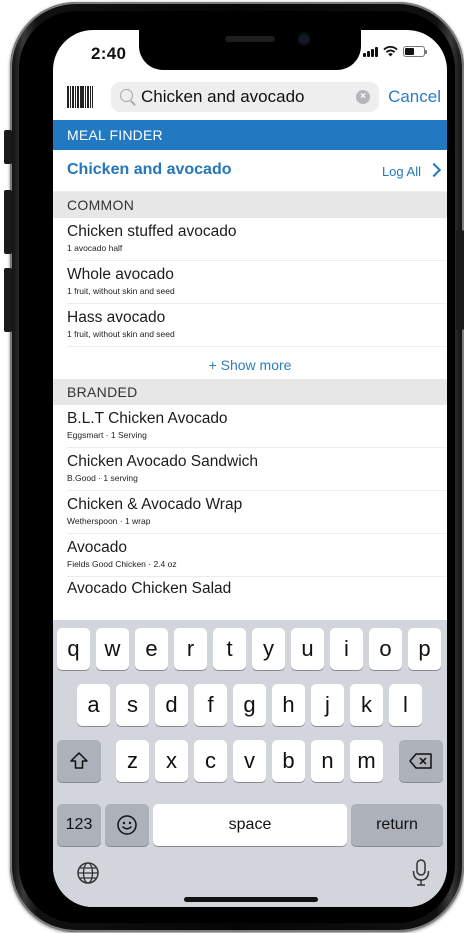 This screenshot has height=933, width=464. What do you see at coordinates (250, 171) in the screenshot?
I see `meal-row: Chicken and avocado Log All` at bounding box center [250, 171].